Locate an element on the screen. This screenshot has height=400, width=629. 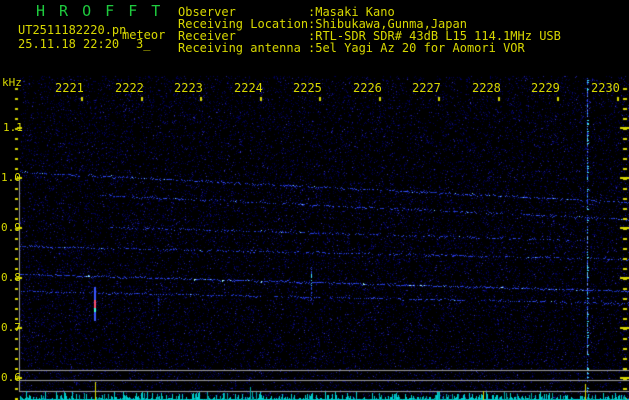
freq-label: 0.9 is located at coordinates (11, 227).